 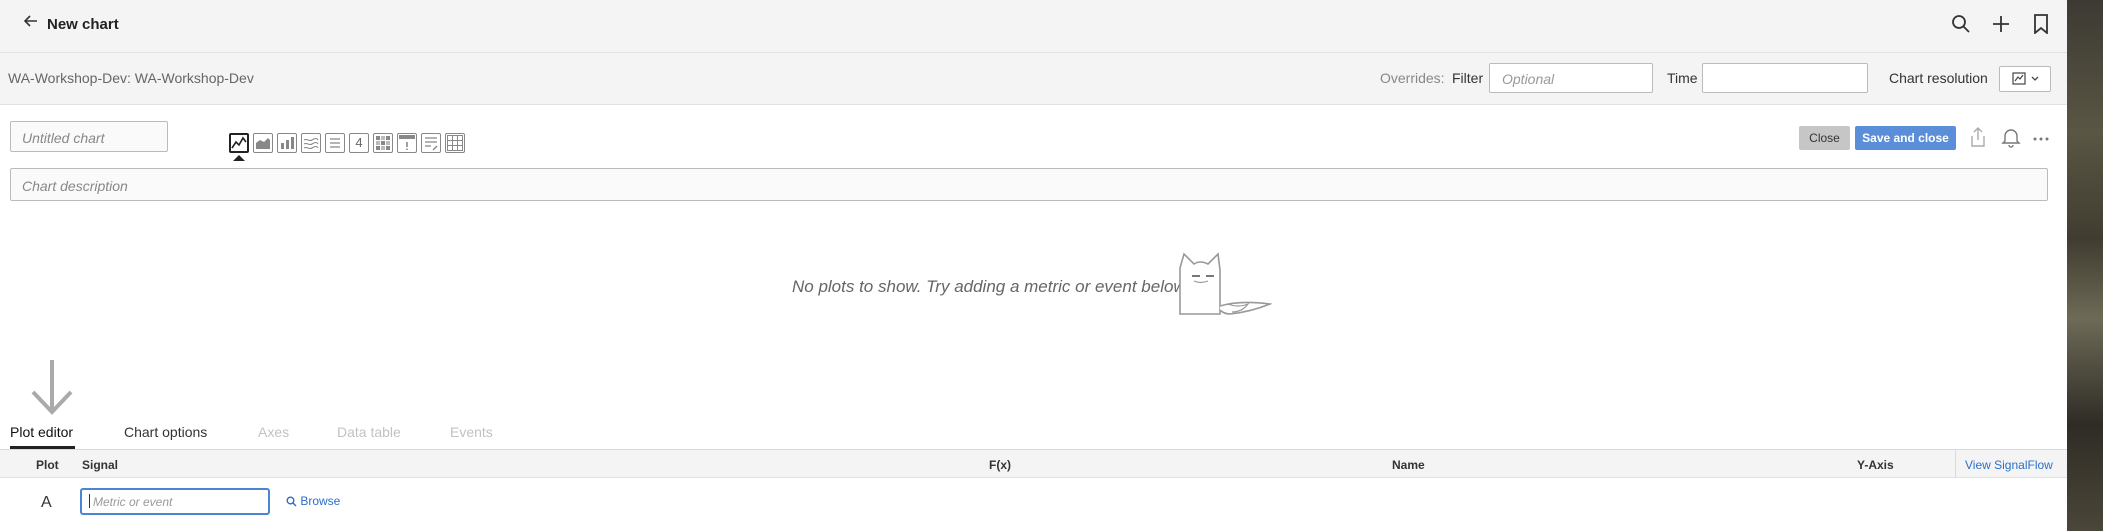 What do you see at coordinates (1412, 78) in the screenshot?
I see `overrides-label: Overrides:` at bounding box center [1412, 78].